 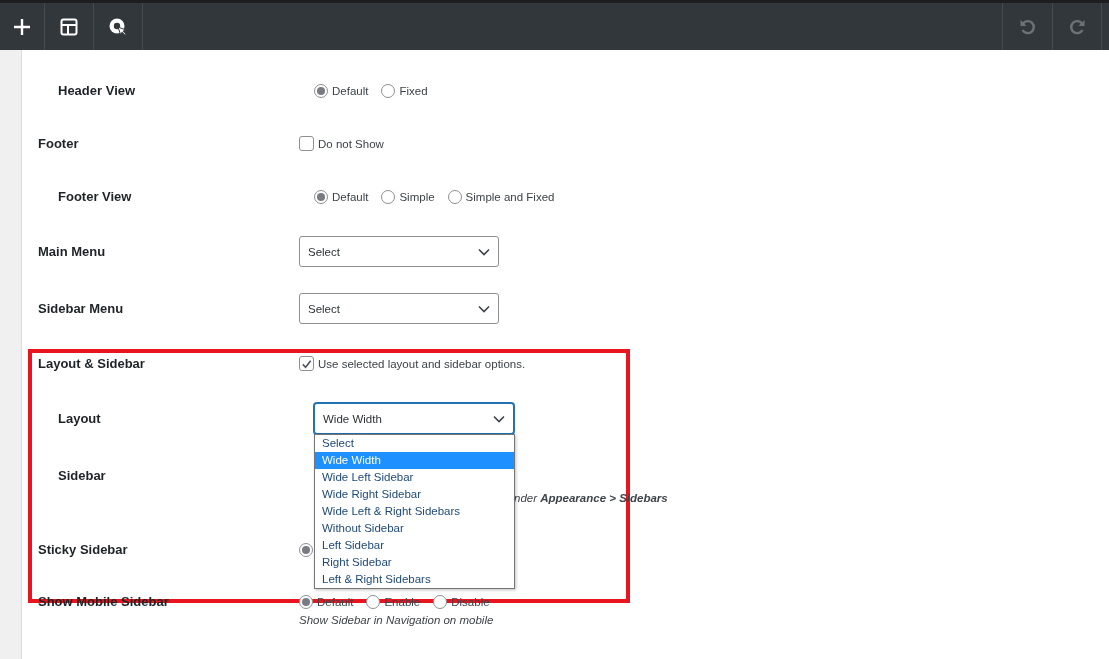 I want to click on cursor-target-icon, so click(x=118, y=26).